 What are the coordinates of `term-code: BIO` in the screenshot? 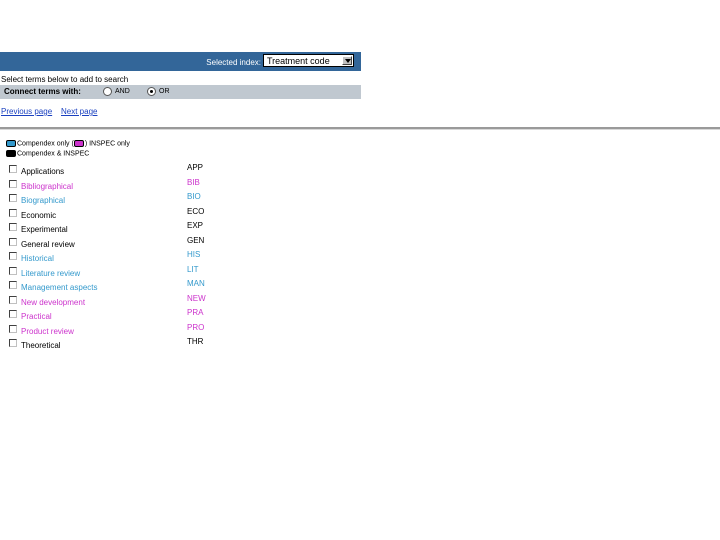 It's located at (194, 196).